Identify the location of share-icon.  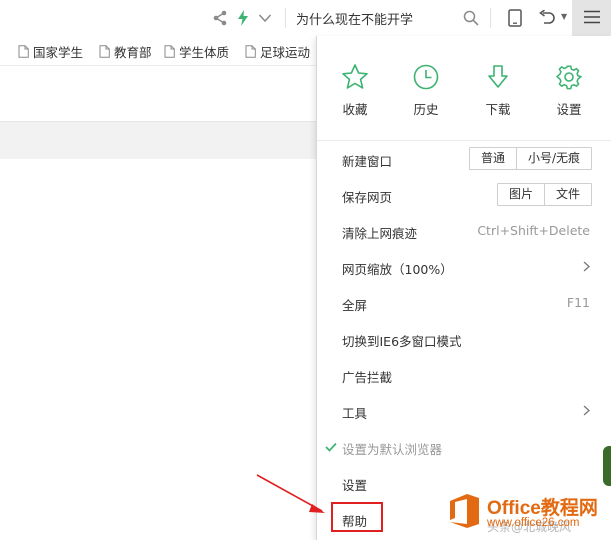
(220, 18).